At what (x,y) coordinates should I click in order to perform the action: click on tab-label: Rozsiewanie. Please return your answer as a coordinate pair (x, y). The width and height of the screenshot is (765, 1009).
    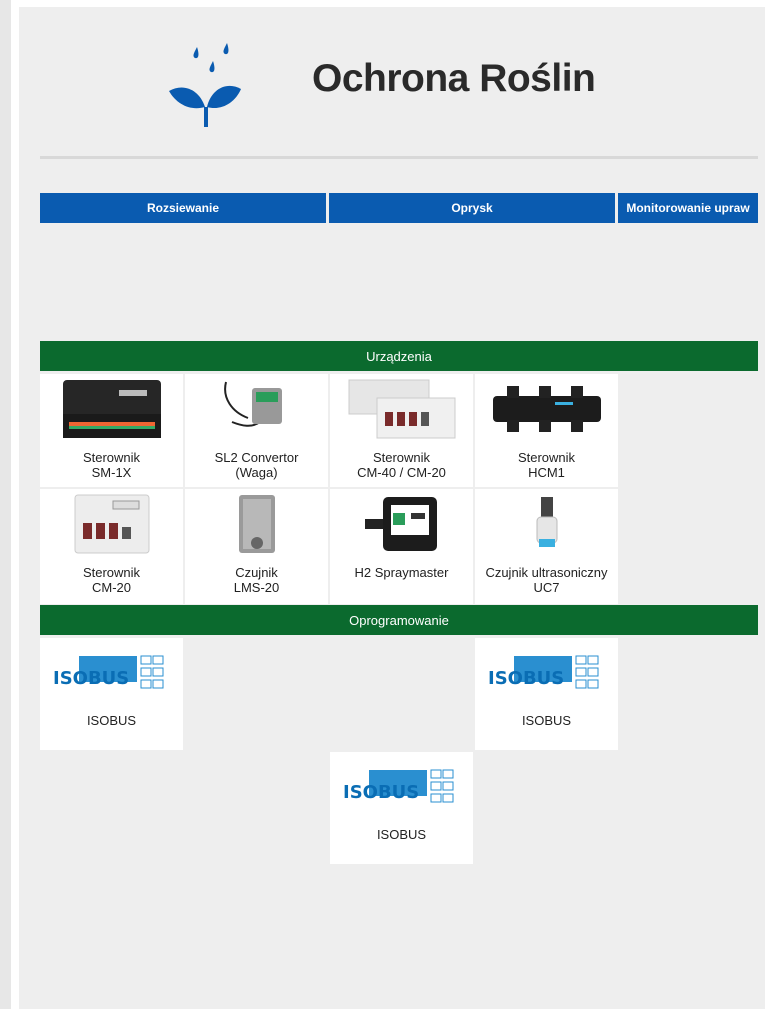
    Looking at the image, I should click on (183, 208).